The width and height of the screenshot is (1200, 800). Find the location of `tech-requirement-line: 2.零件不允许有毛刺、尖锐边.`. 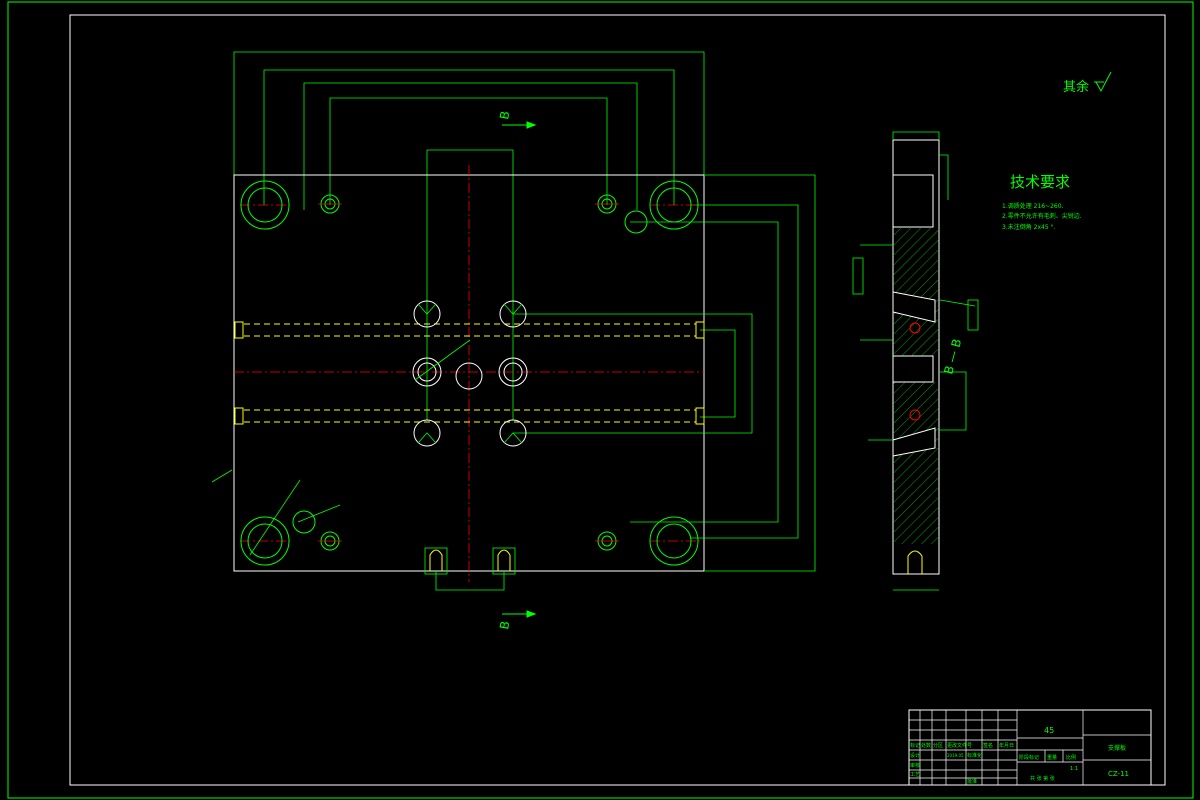

tech-requirement-line: 2.零件不允许有毛刺、尖锐边. is located at coordinates (1042, 216).